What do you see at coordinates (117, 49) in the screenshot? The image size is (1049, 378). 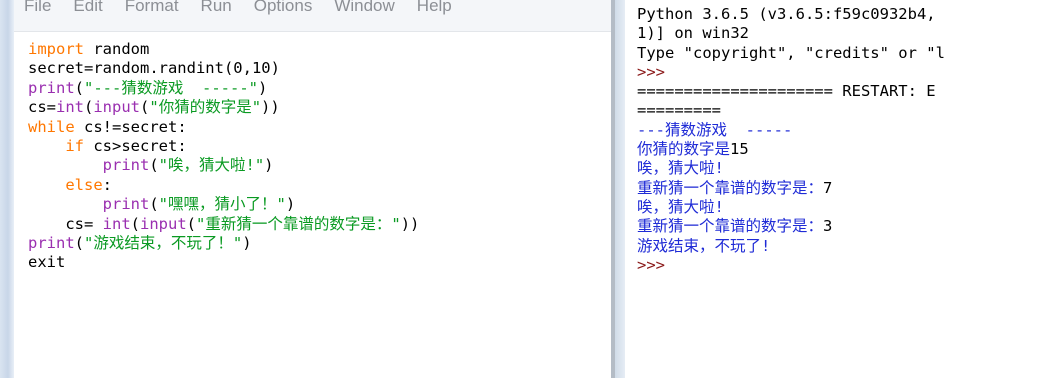 I see `code-line-token: random` at bounding box center [117, 49].